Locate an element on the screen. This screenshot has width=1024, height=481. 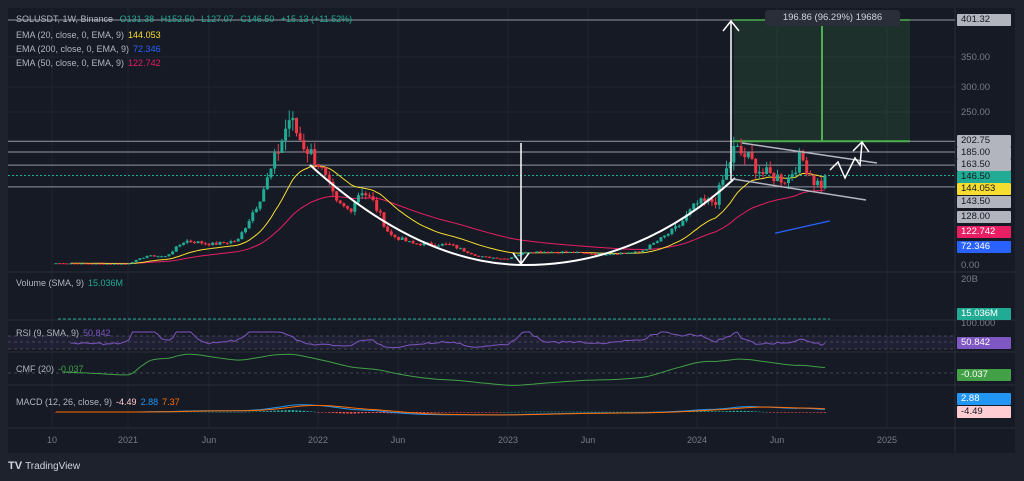
price-axis-label: 401.32 is located at coordinates (984, 20).